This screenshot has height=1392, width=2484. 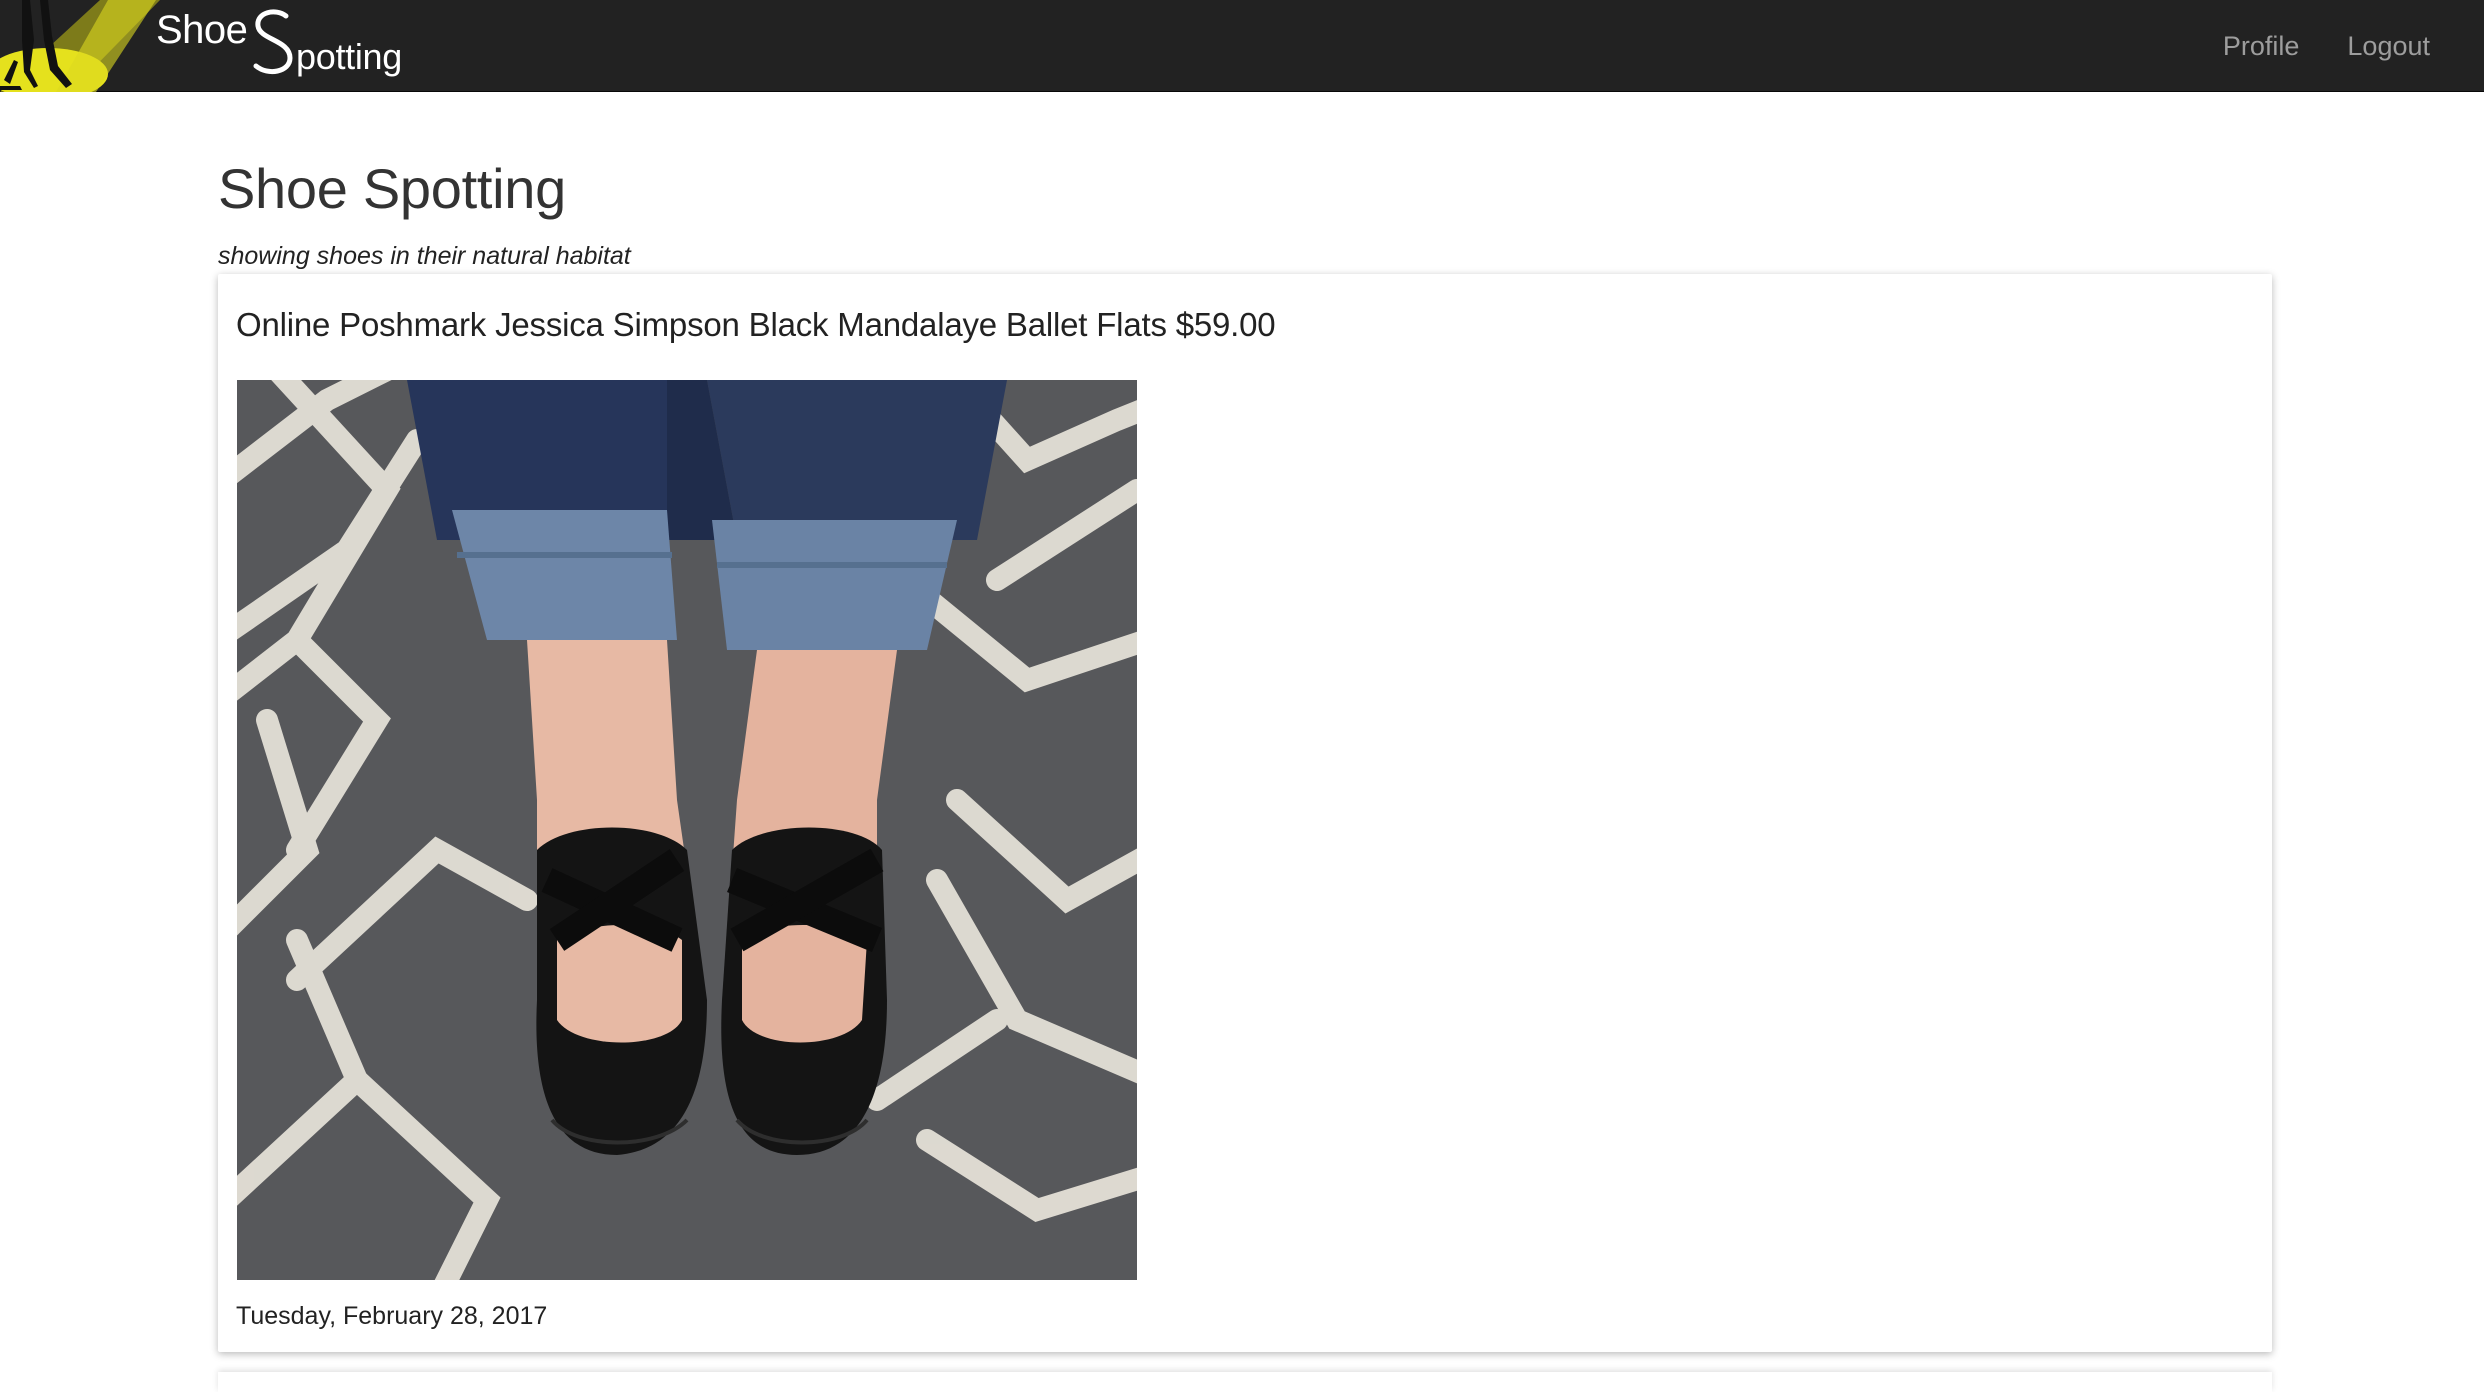 What do you see at coordinates (1242, 46) in the screenshot?
I see `top-navbar: Shoe potting Profile Logout` at bounding box center [1242, 46].